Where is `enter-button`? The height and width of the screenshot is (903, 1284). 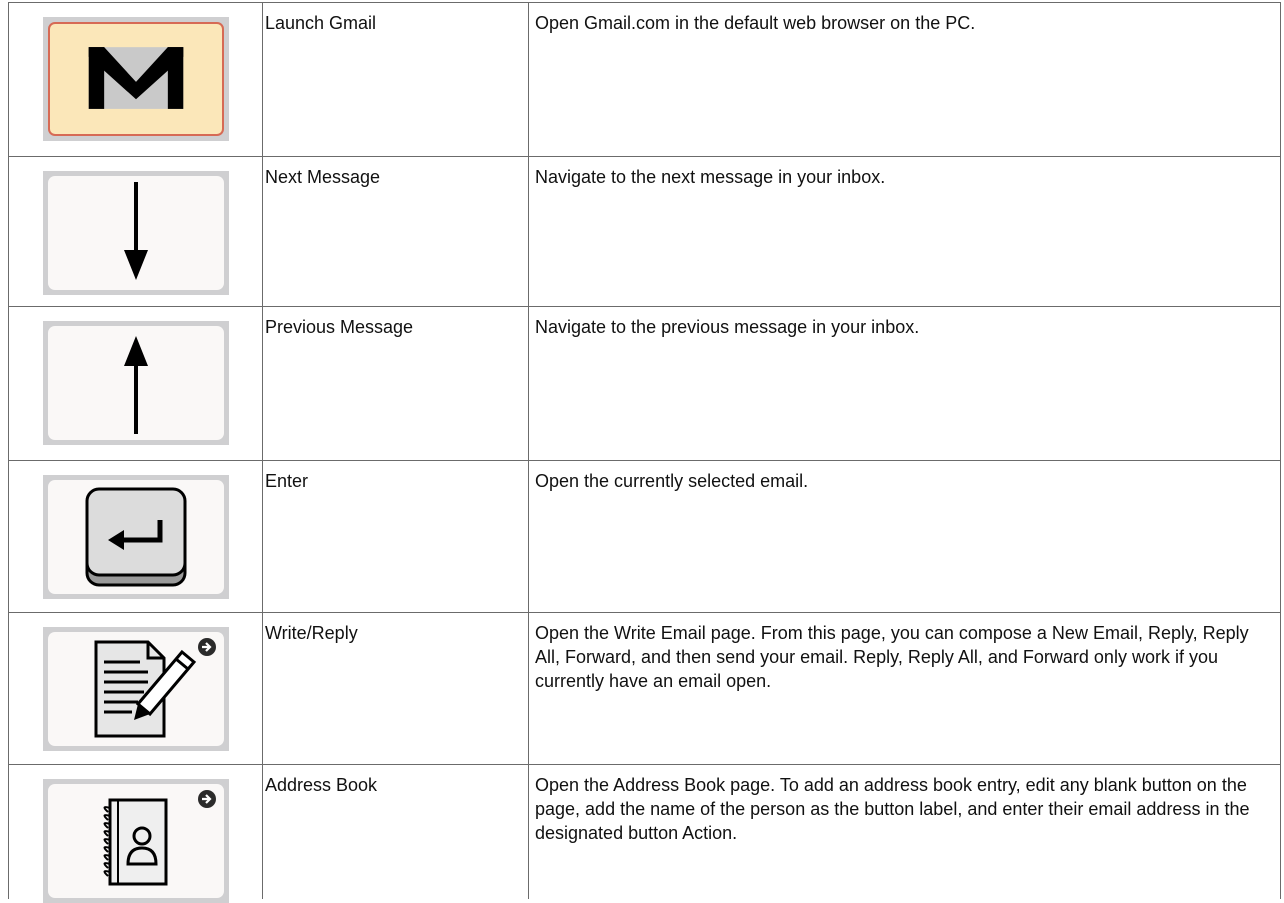 enter-button is located at coordinates (136, 537).